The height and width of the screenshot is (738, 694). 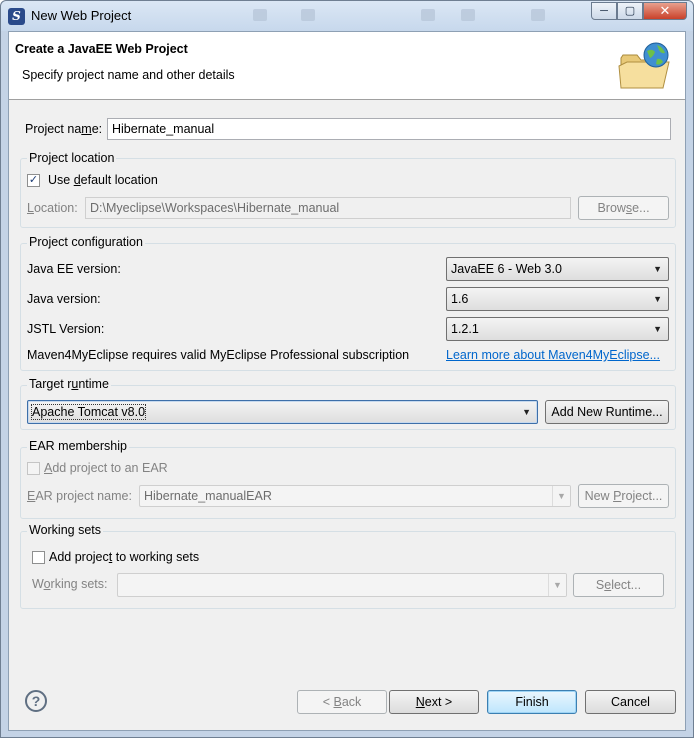 I want to click on location-input: D:\Myeclipse\Workspaces\Hibernate_manual, so click(x=328, y=208).